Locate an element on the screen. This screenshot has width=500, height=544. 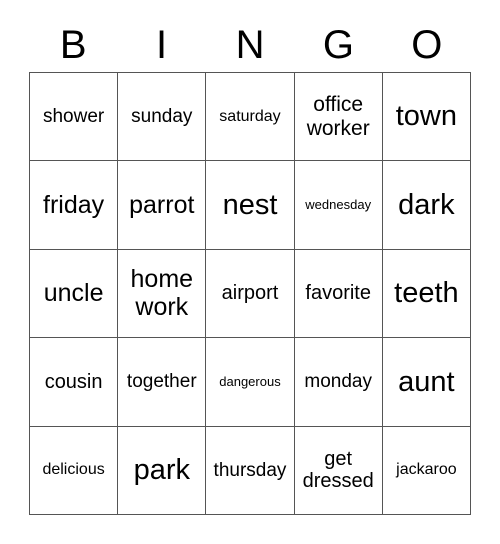
bingo-cell-r1c2: sunday is located at coordinates (162, 117).